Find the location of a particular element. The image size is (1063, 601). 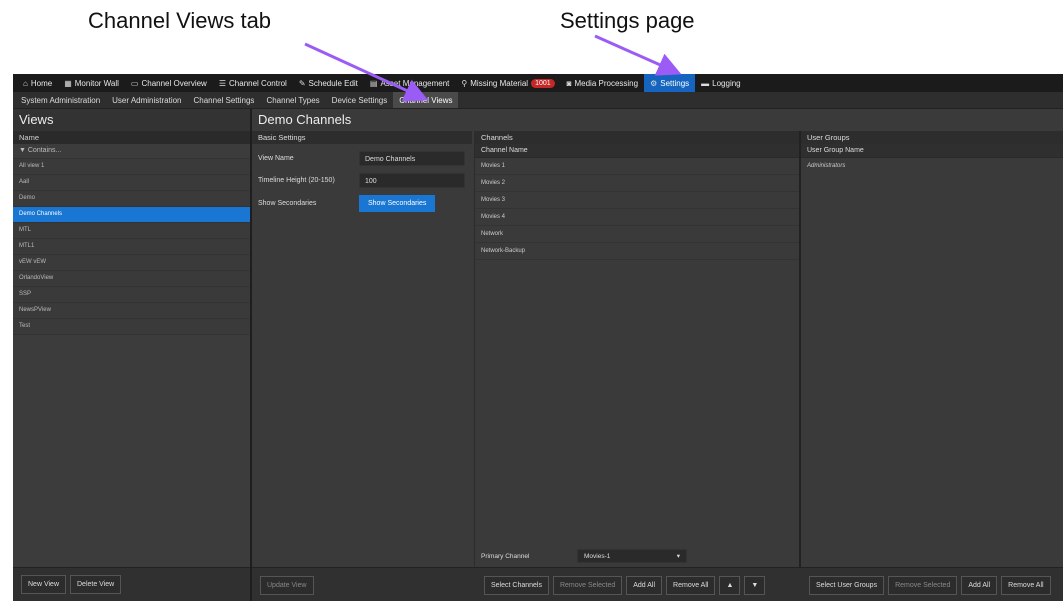

home-icon: ⌂ is located at coordinates (25, 83).